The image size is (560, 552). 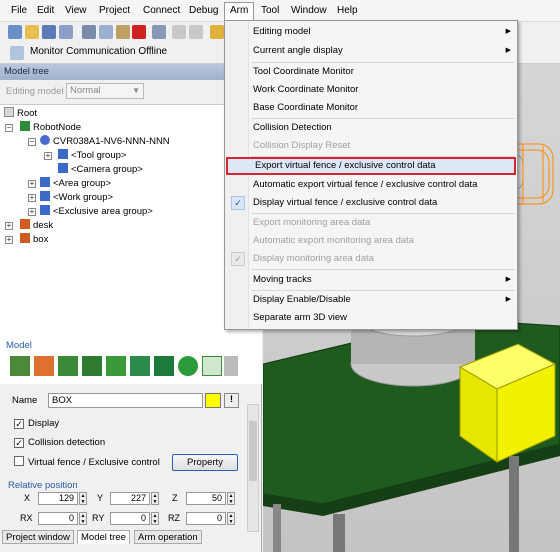 I want to click on monitor-icon, so click(x=17, y=53).